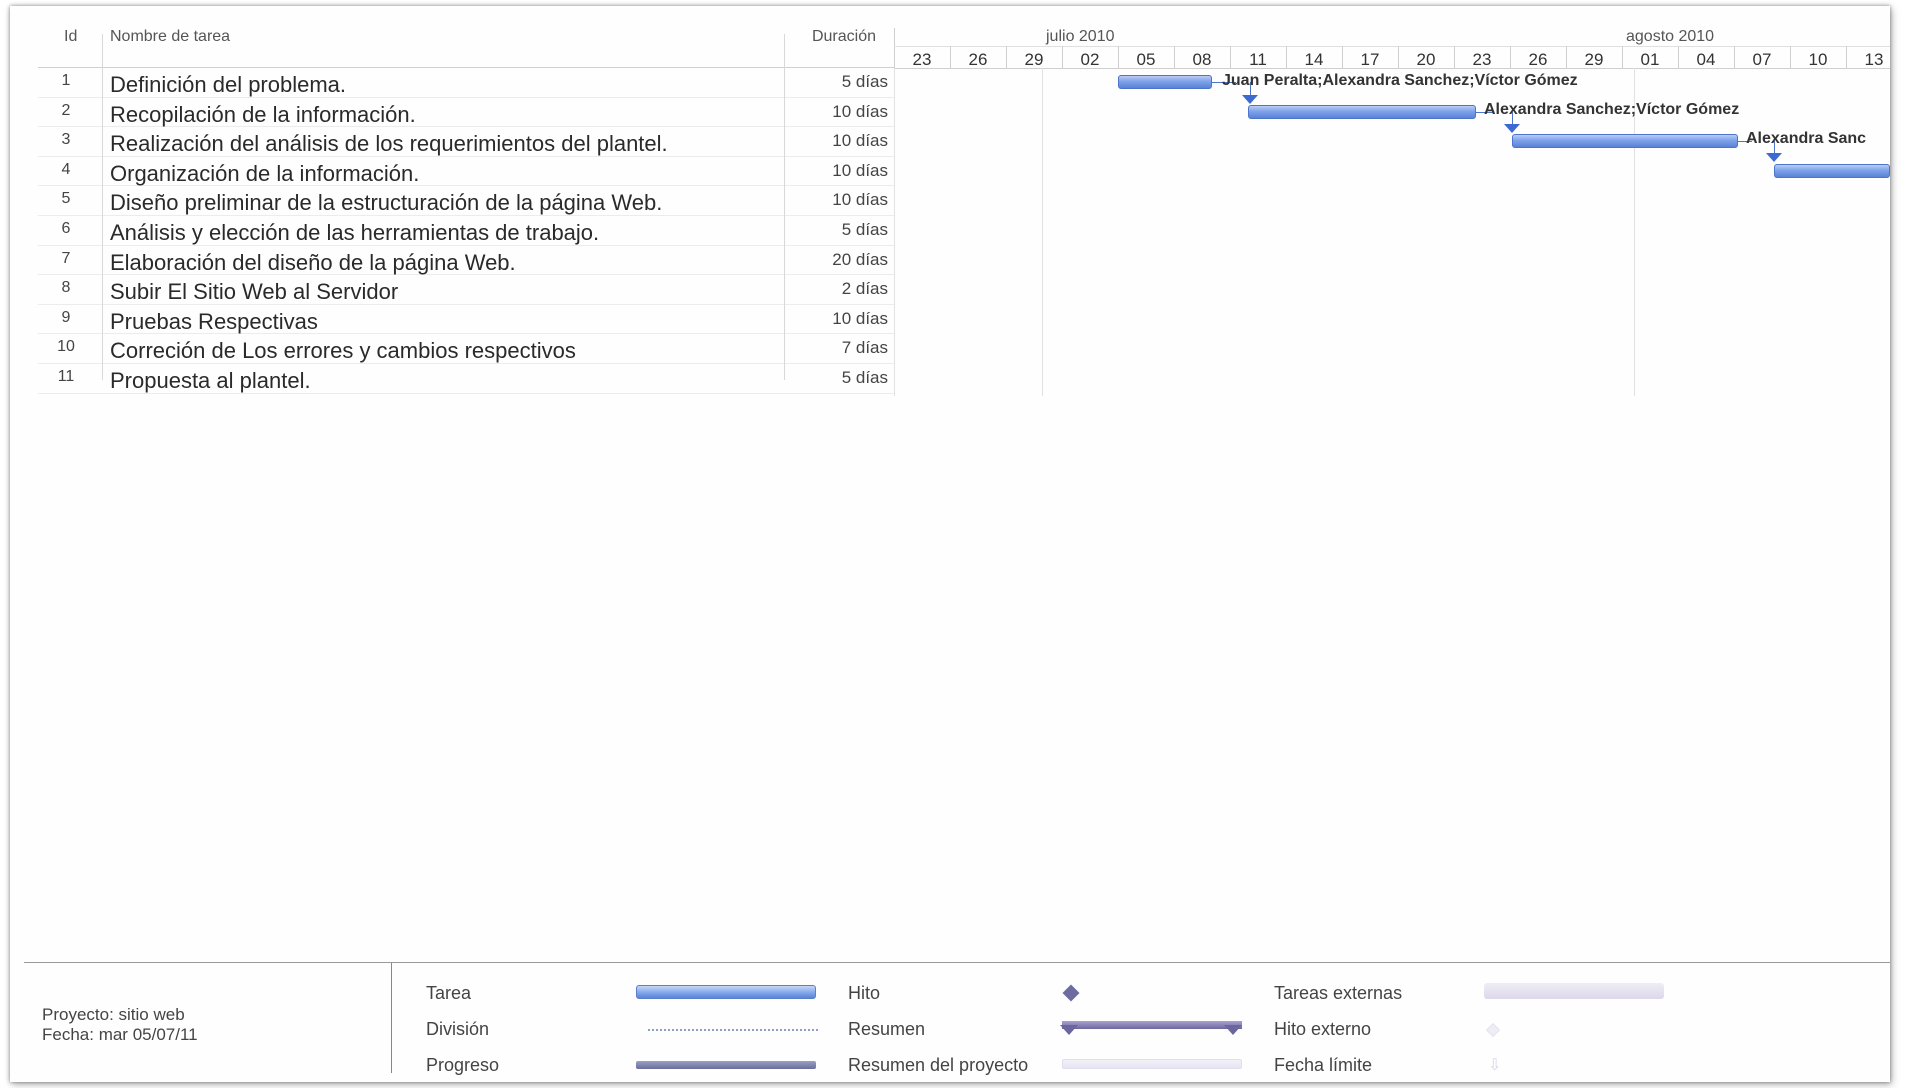 Image resolution: width=1905 pixels, height=1088 pixels. Describe the element at coordinates (228, 84) in the screenshot. I see `task-name: Definición del problema.` at that location.